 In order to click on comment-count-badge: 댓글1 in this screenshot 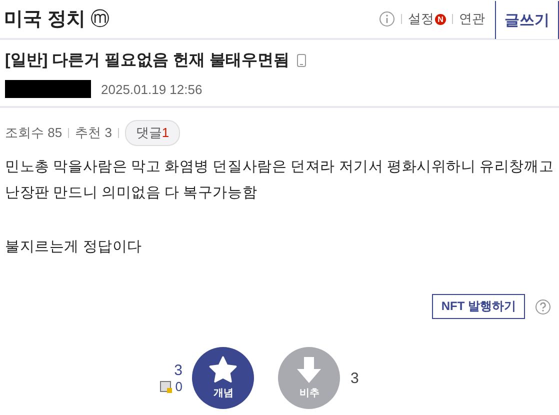, I will do `click(152, 133)`.